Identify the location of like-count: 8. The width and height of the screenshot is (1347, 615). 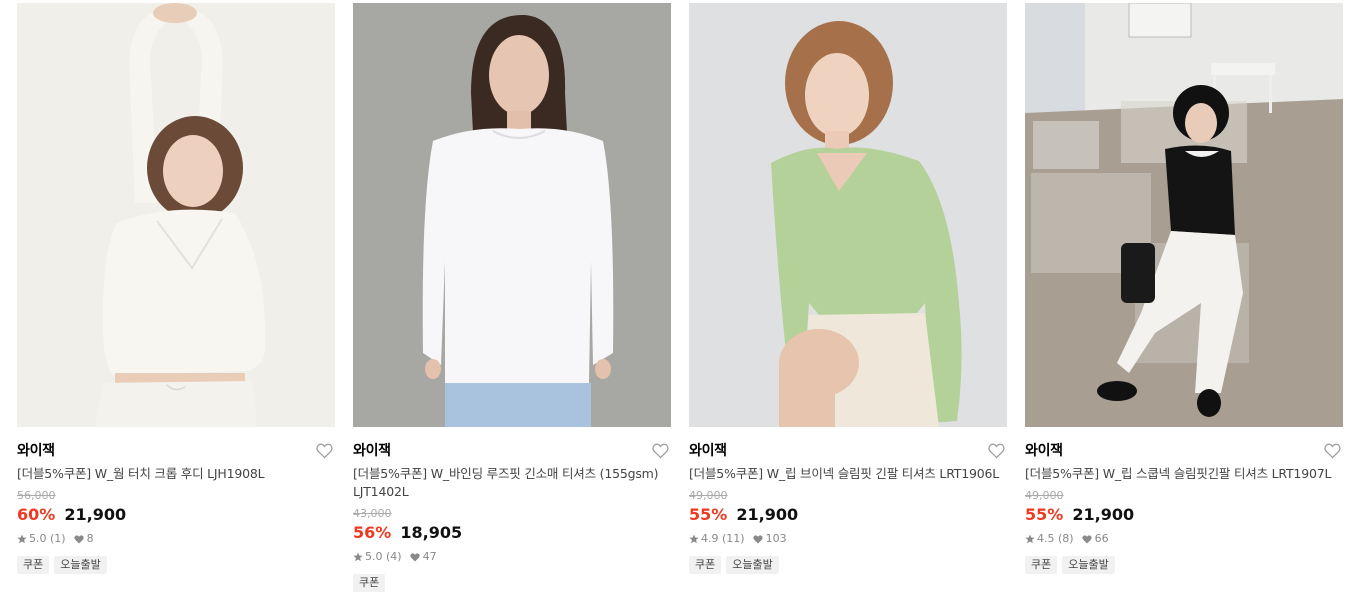
(90, 538).